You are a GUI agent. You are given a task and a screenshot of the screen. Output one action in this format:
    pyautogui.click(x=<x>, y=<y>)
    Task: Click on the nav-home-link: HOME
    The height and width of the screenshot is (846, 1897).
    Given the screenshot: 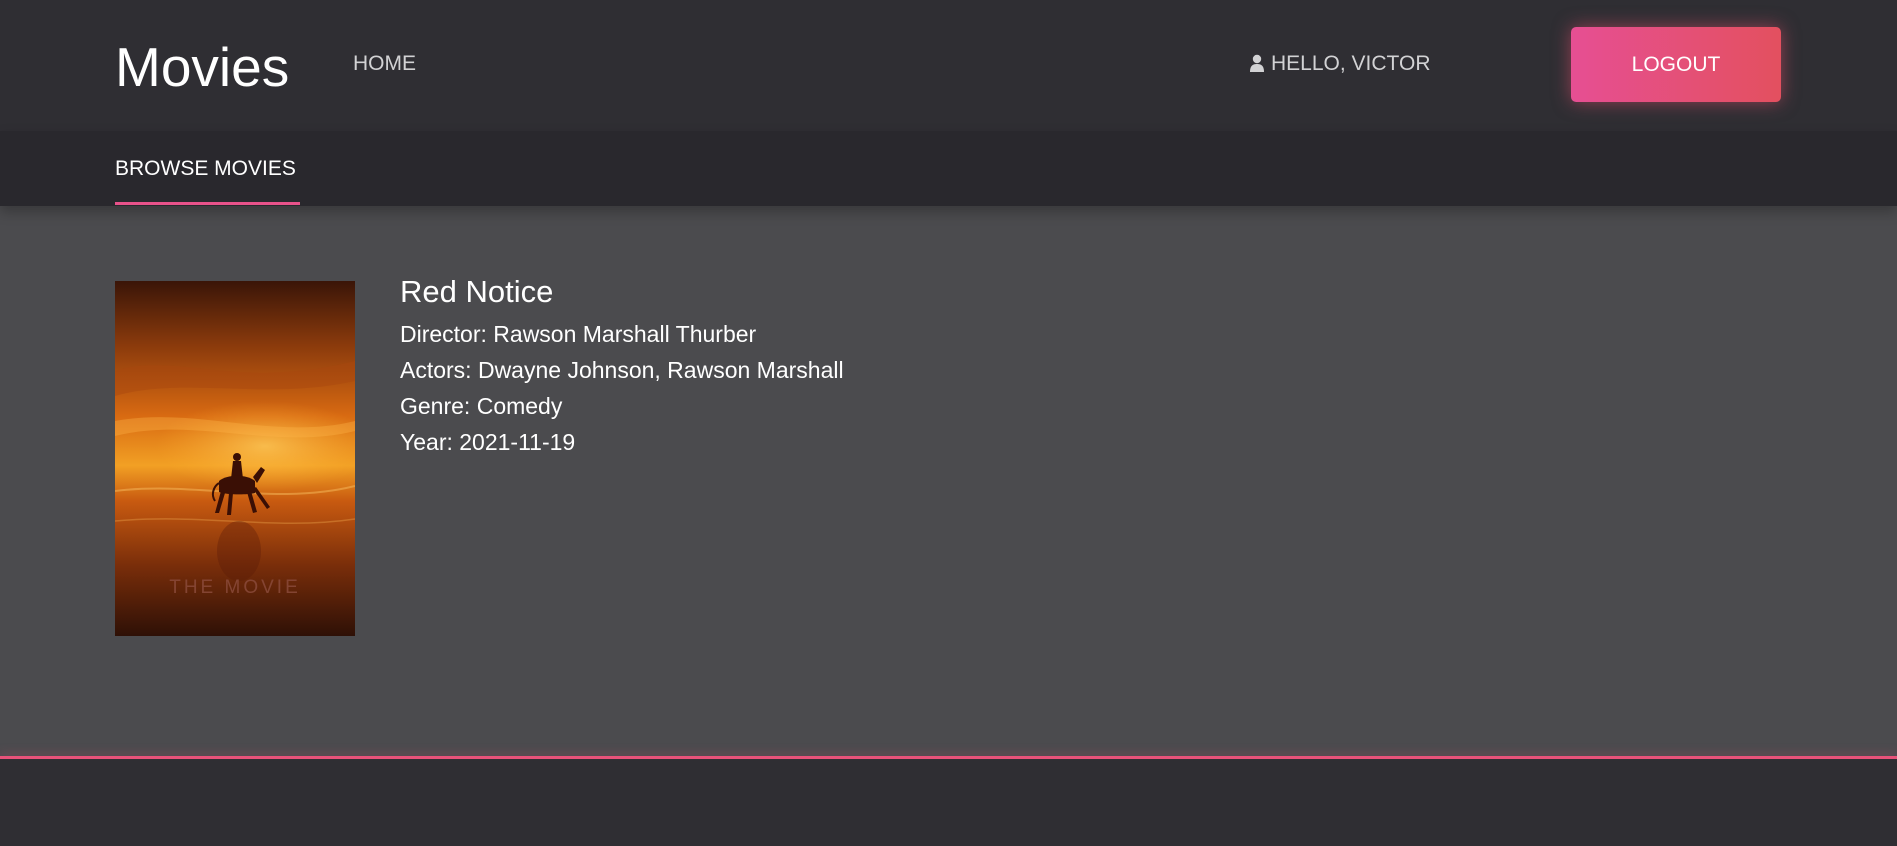 What is the action you would take?
    pyautogui.click(x=384, y=63)
    